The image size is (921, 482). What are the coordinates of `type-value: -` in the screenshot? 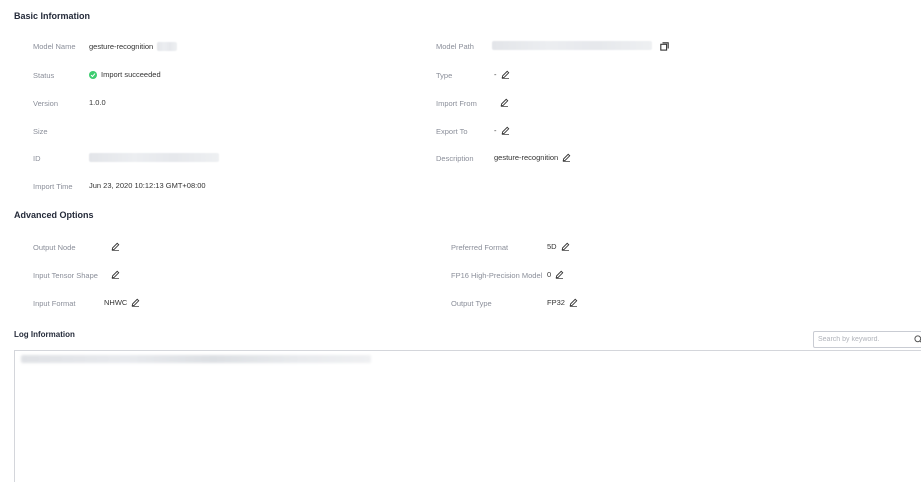 It's located at (502, 74).